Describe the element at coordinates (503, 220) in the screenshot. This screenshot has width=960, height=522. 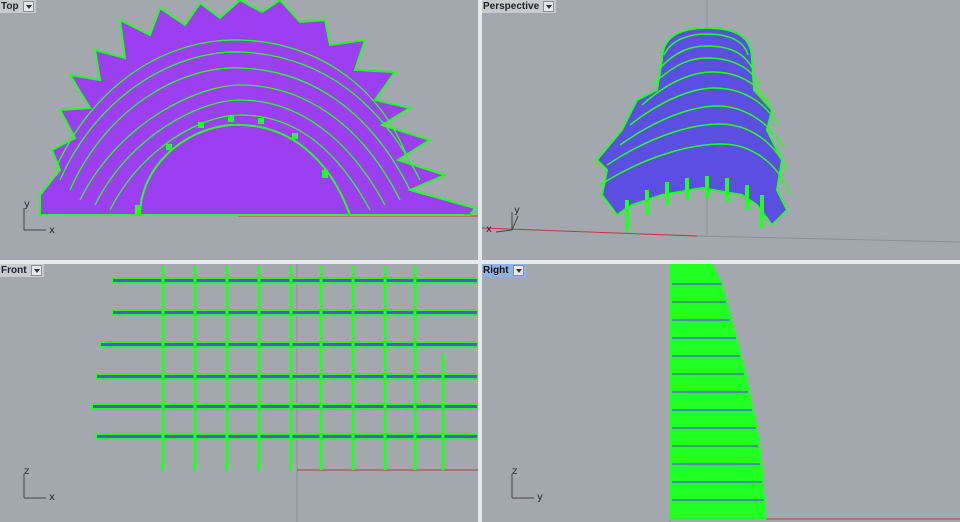
I see `axis-triad-icon: y x` at that location.